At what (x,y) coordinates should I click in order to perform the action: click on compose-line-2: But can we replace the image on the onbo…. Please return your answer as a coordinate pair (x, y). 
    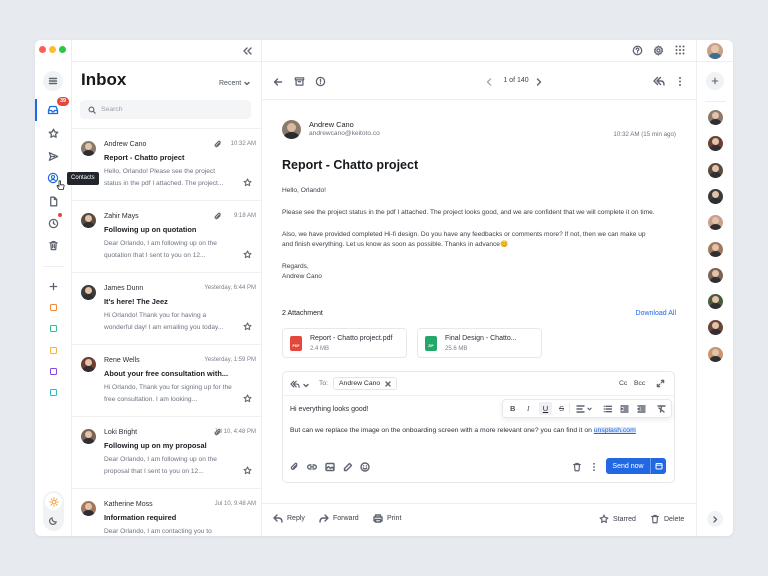
    Looking at the image, I should click on (463, 430).